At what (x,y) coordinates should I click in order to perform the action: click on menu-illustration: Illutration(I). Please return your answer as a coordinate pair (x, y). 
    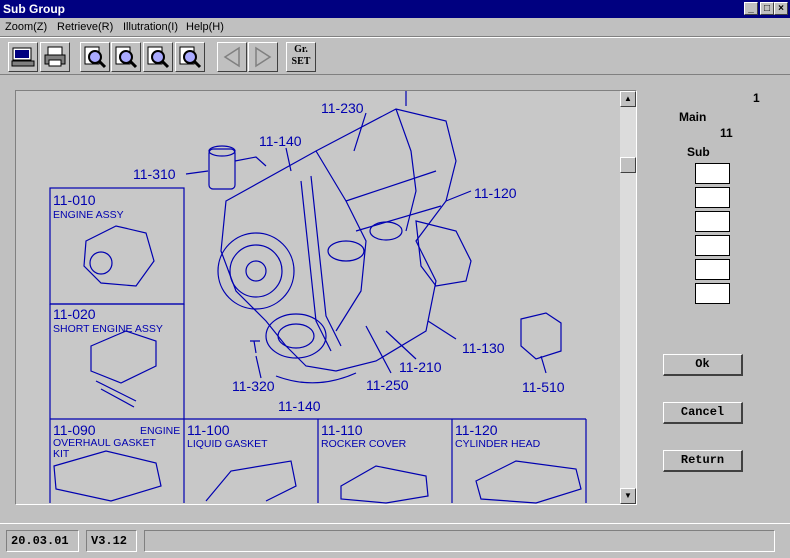
    Looking at the image, I should click on (150, 27).